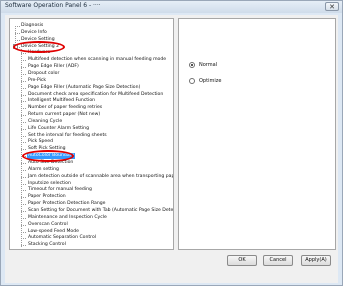 This screenshot has width=343, height=286. What do you see at coordinates (192, 80) in the screenshot?
I see `radio-optimize-indicator` at bounding box center [192, 80].